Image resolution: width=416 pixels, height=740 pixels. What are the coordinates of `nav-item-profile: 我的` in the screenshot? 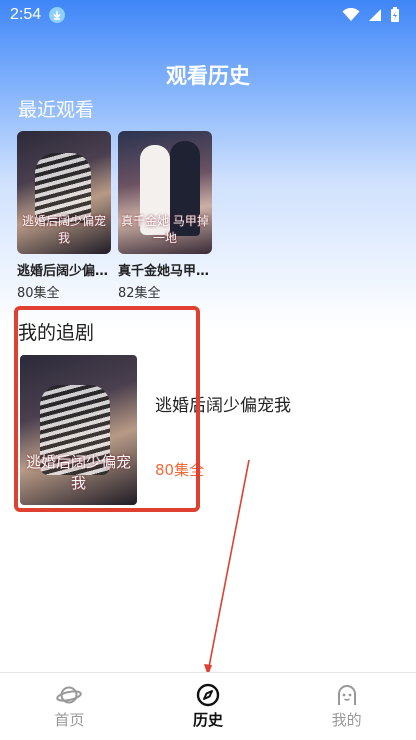 It's located at (347, 706).